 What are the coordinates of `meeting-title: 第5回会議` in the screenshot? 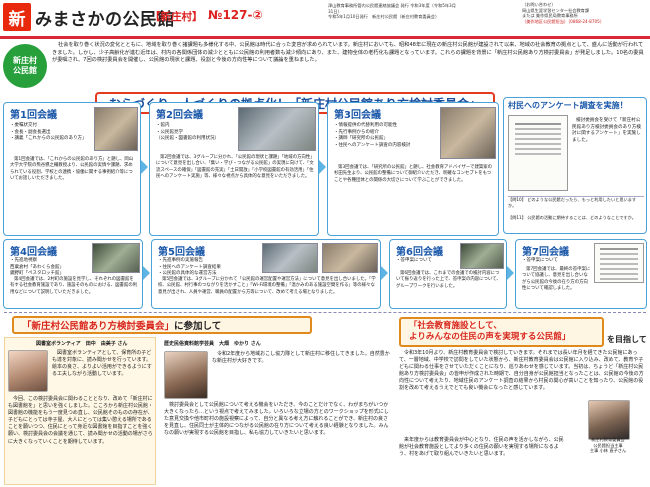 It's located at (181, 252).